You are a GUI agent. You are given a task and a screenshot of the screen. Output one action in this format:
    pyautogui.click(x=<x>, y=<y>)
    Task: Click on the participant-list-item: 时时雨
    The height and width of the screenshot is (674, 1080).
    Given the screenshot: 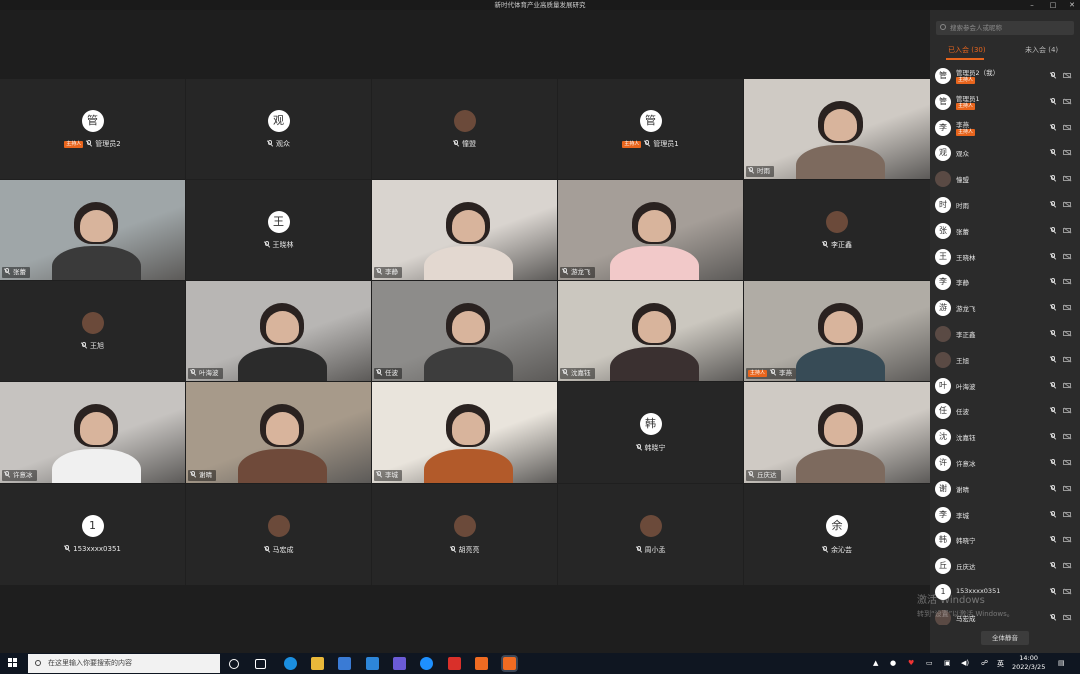 What is the action you would take?
    pyautogui.click(x=1005, y=206)
    